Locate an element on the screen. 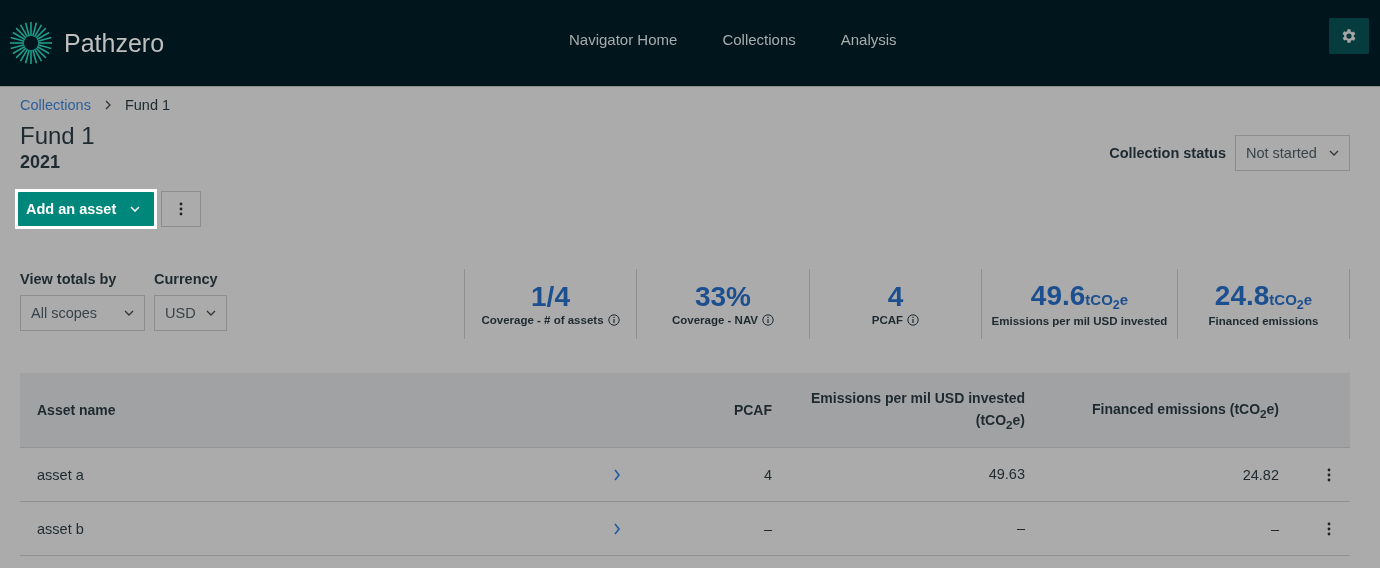  settings-icon is located at coordinates (1349, 36).